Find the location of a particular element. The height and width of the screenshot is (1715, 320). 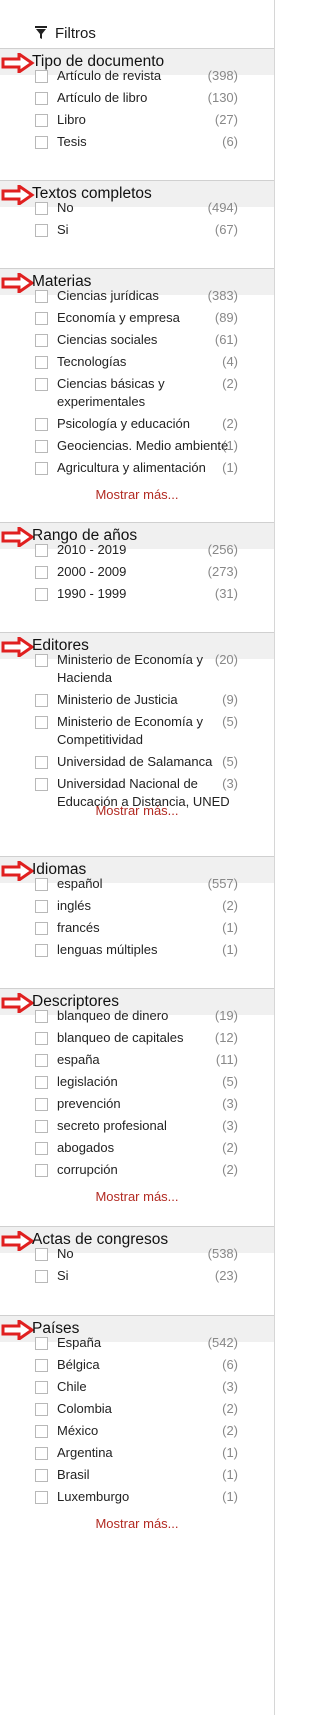

filter-count: (89) is located at coordinates (226, 317).